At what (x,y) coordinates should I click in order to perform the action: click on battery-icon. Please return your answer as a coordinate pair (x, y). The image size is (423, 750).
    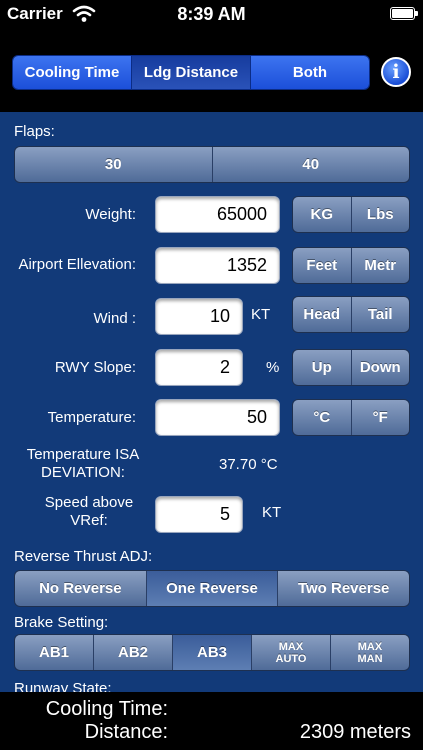
    Looking at the image, I should click on (402, 13).